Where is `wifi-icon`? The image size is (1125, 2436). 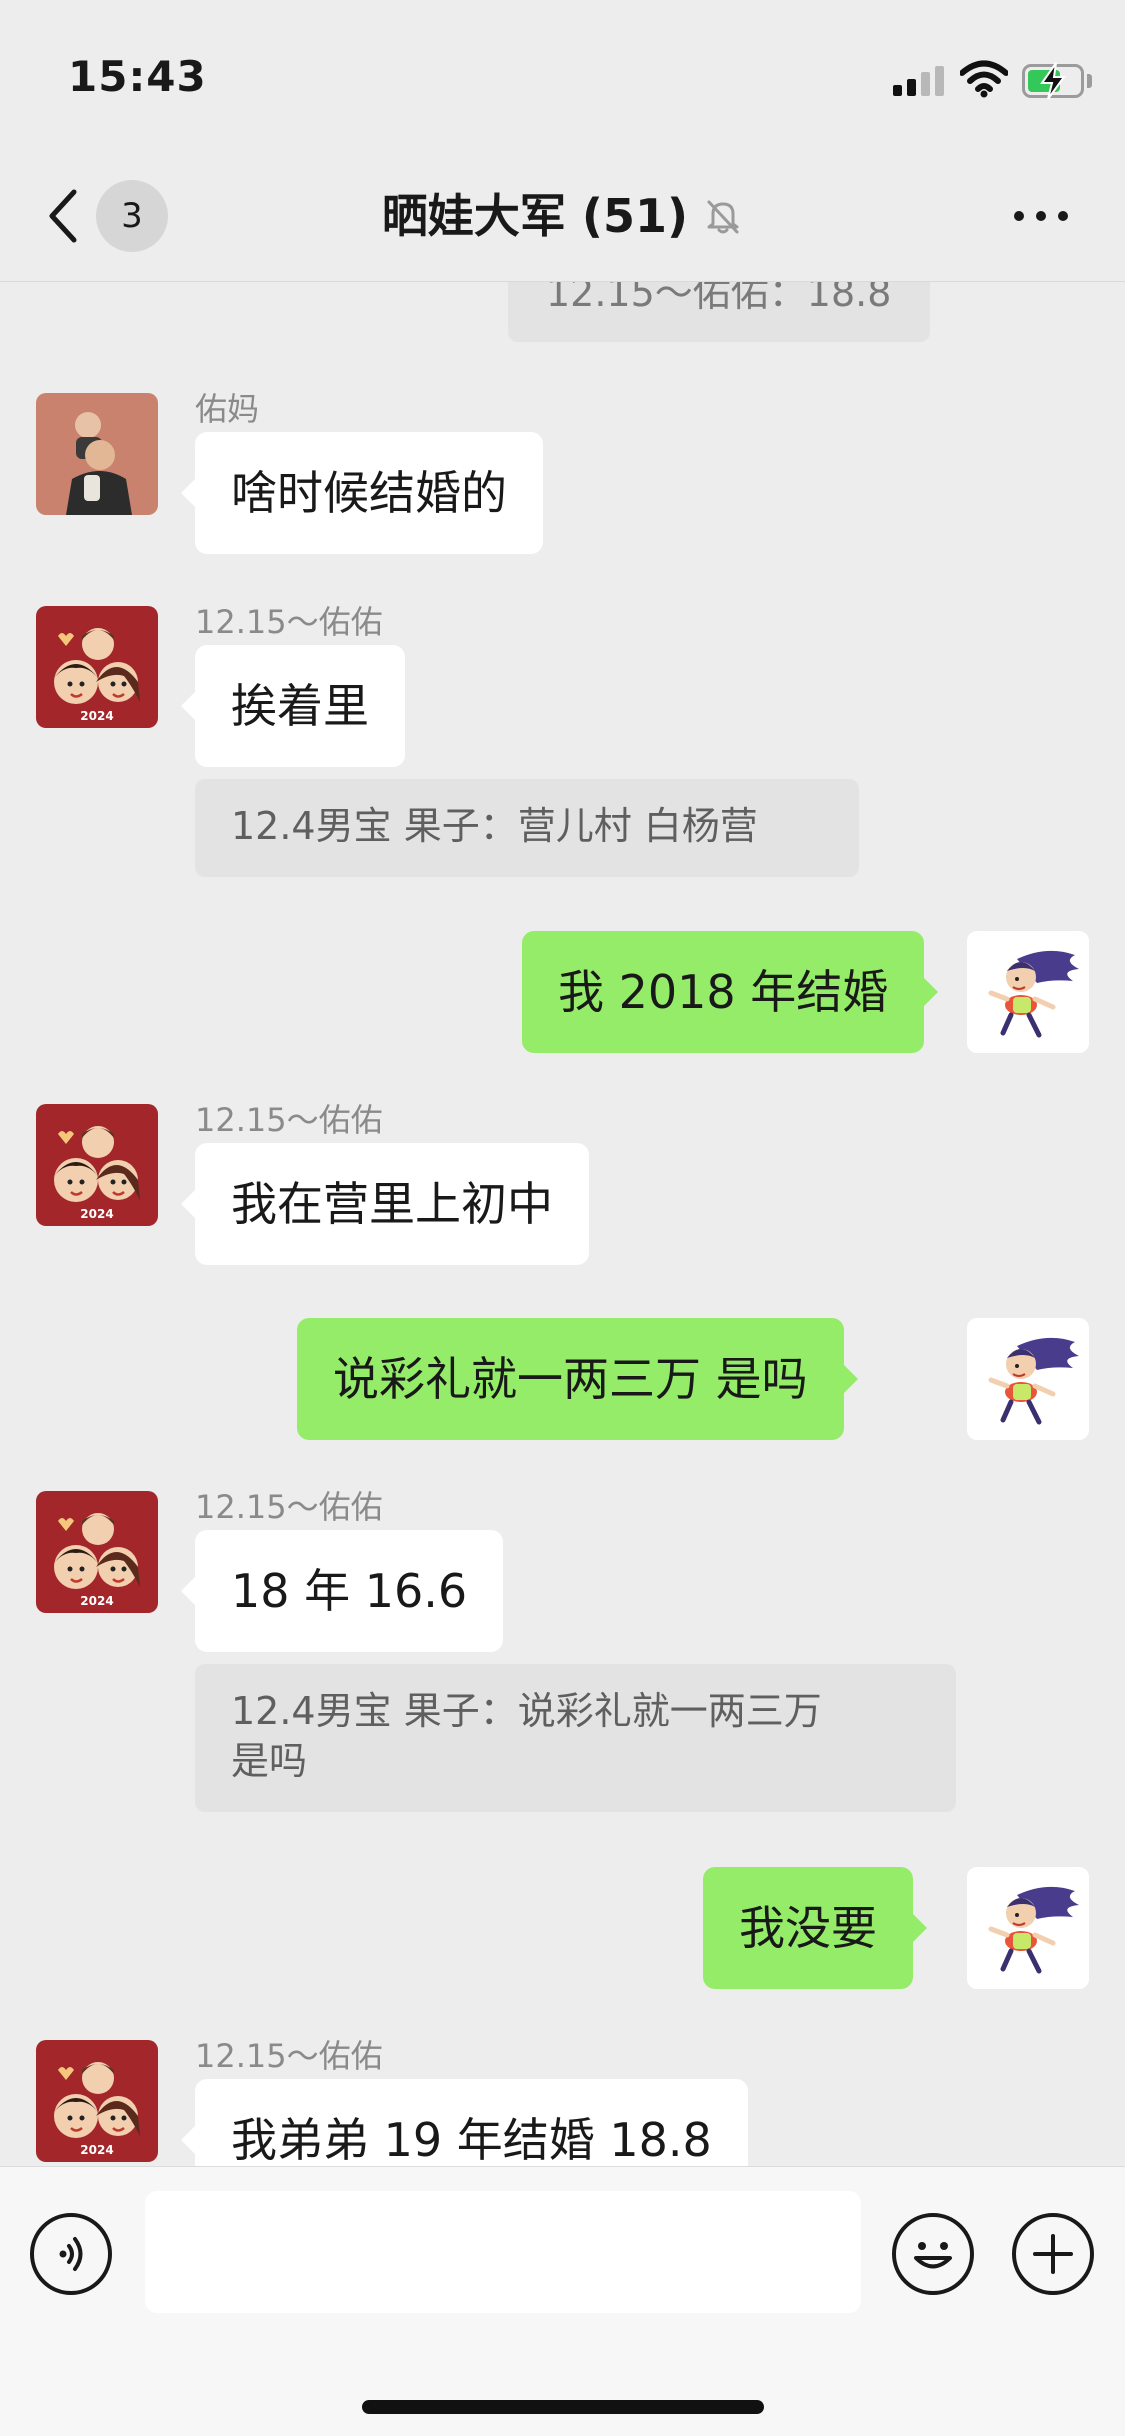 wifi-icon is located at coordinates (984, 79).